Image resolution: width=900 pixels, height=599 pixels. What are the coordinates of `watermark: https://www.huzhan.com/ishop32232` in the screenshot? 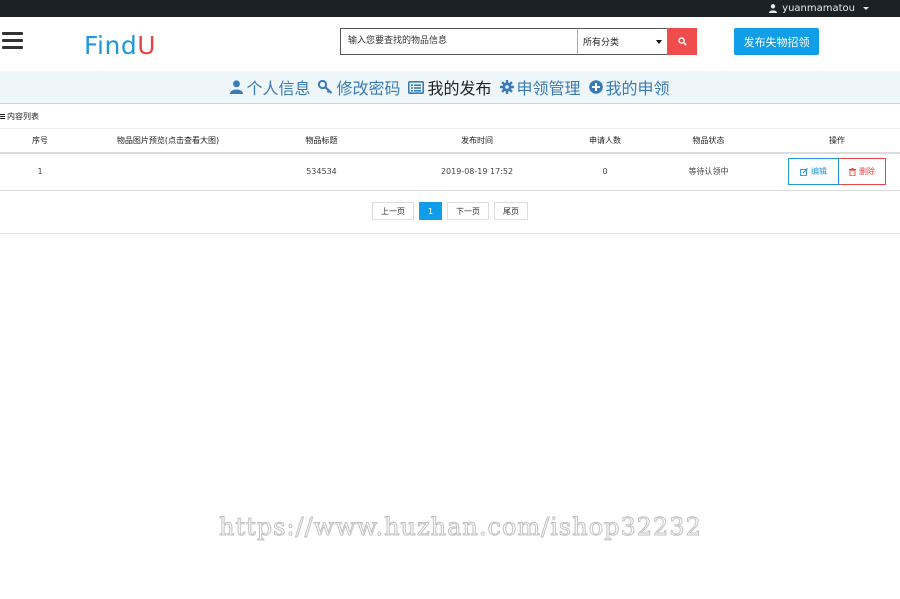 It's located at (460, 527).